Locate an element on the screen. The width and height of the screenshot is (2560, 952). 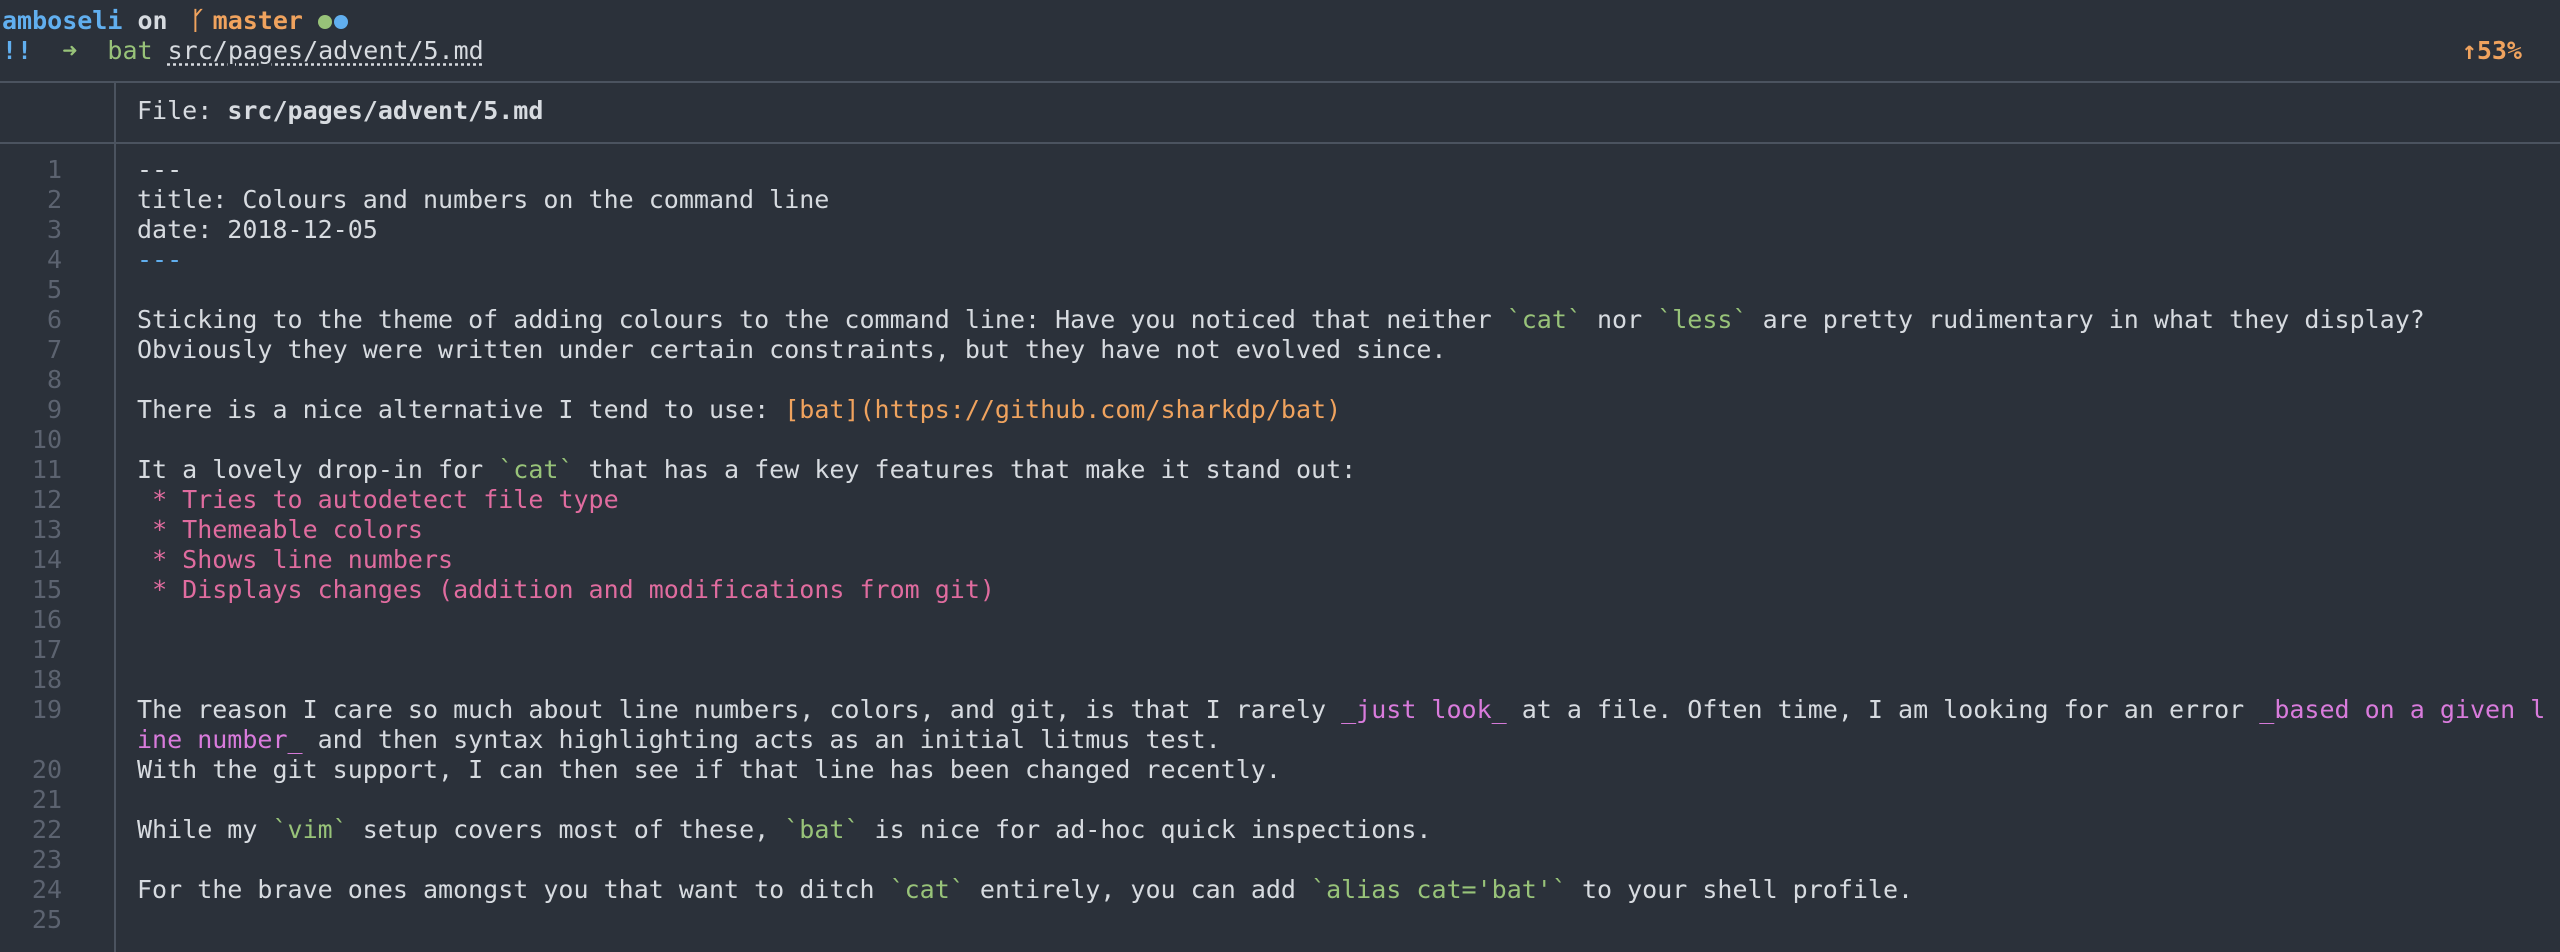
line-text-segment: * Shows line numbers is located at coordinates (295, 559).